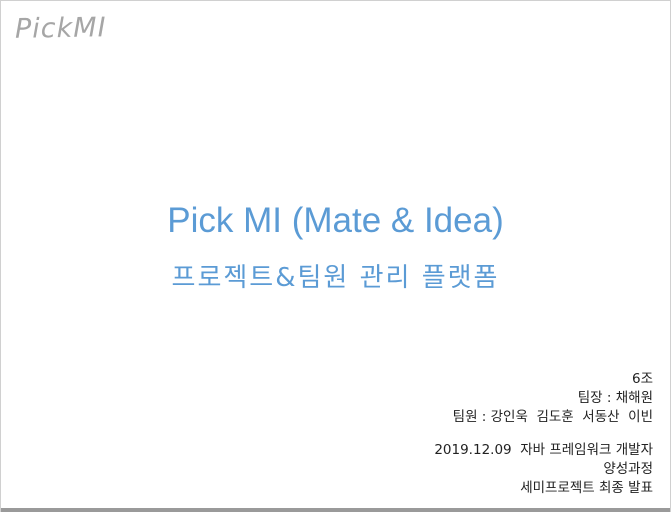  What do you see at coordinates (586, 488) in the screenshot?
I see `presentation-name: 세미프로젝트 최종 발표` at bounding box center [586, 488].